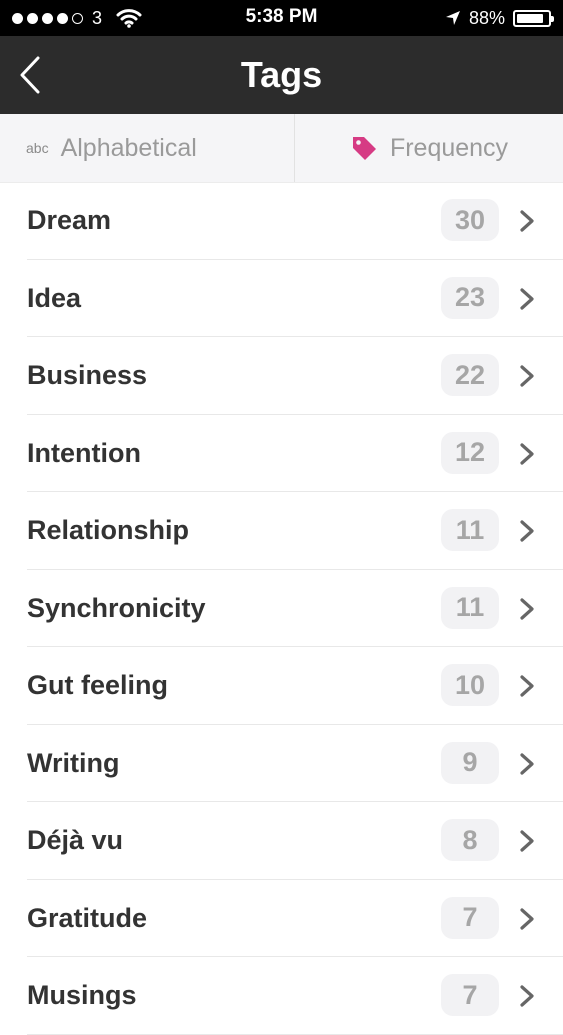  I want to click on tag-name: Déjà vu, so click(75, 840).